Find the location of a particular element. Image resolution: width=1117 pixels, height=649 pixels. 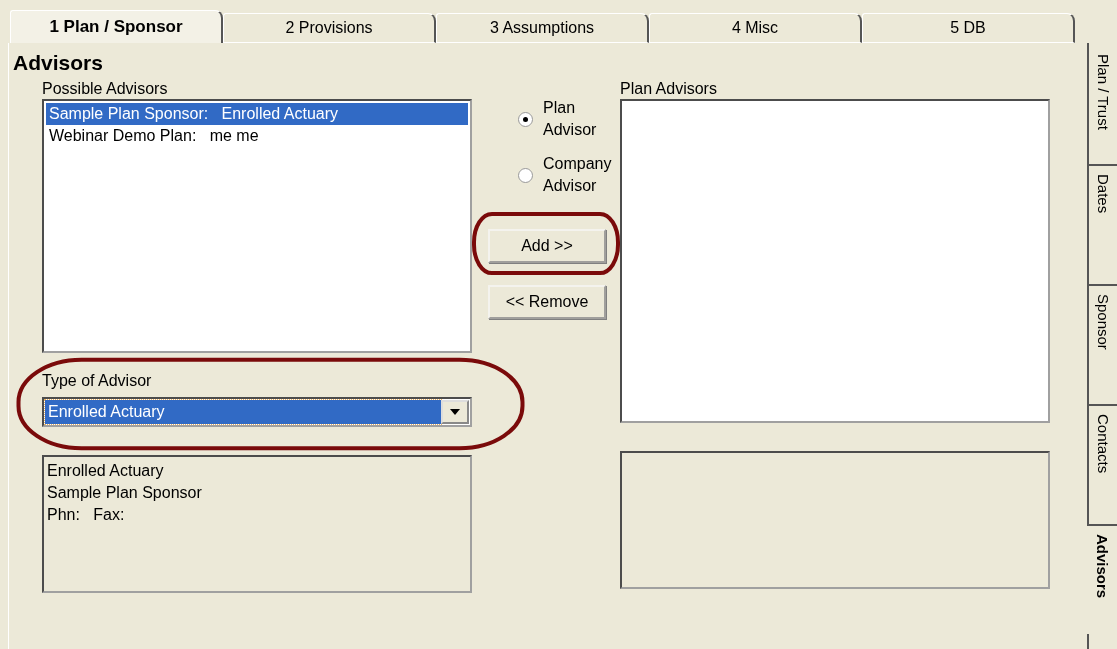

list-item: Sample Plan Sponsor: Enrolled Actuary is located at coordinates (257, 114).